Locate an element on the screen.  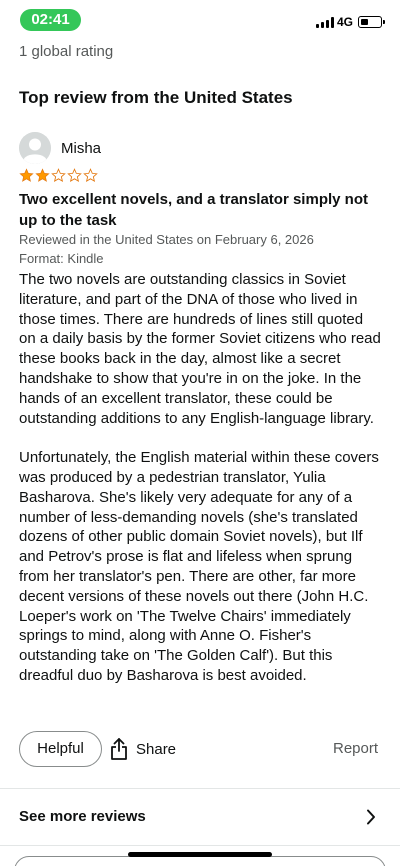
reviewer-name: Misha is located at coordinates (81, 148).